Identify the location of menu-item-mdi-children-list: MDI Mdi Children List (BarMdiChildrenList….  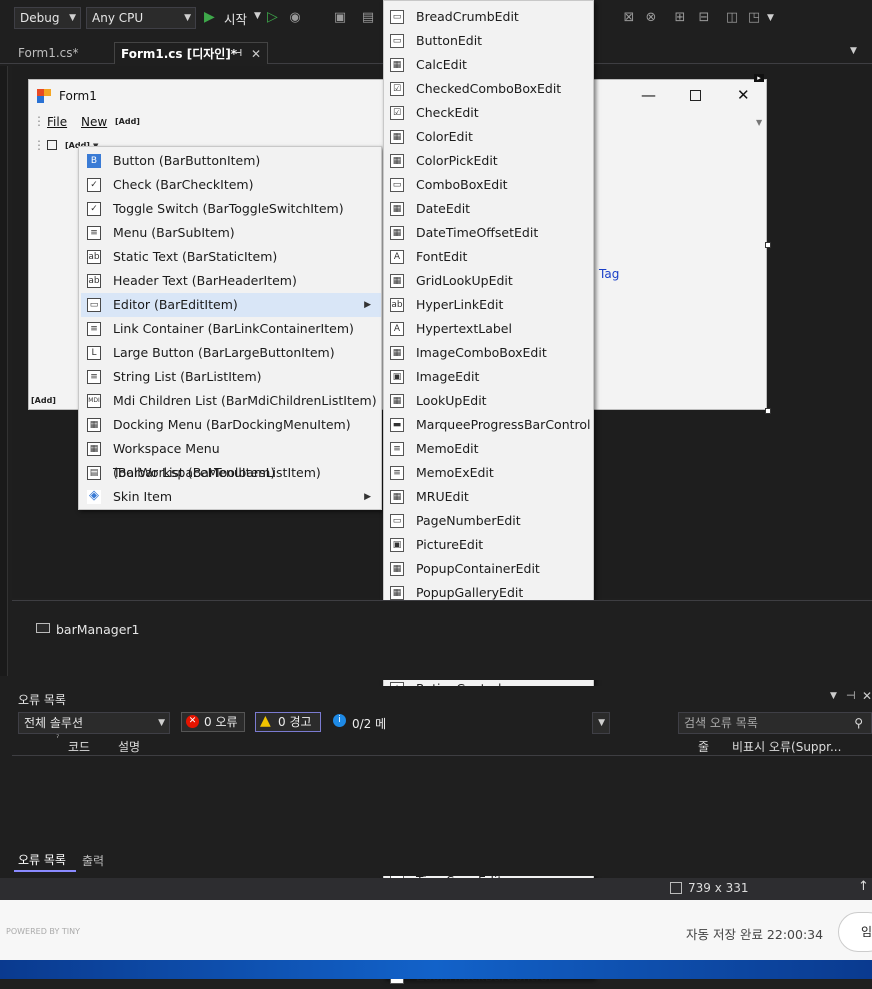
(231, 401).